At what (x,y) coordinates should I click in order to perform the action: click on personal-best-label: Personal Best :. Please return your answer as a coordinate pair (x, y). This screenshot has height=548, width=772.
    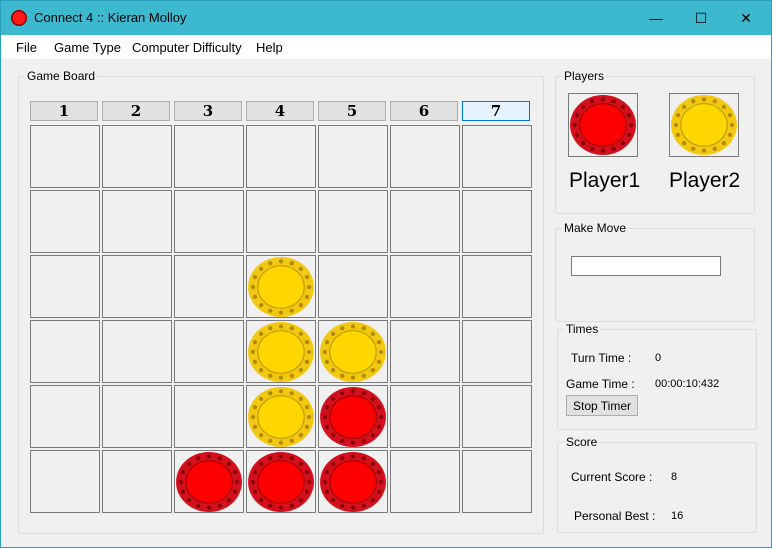
    Looking at the image, I should click on (615, 516).